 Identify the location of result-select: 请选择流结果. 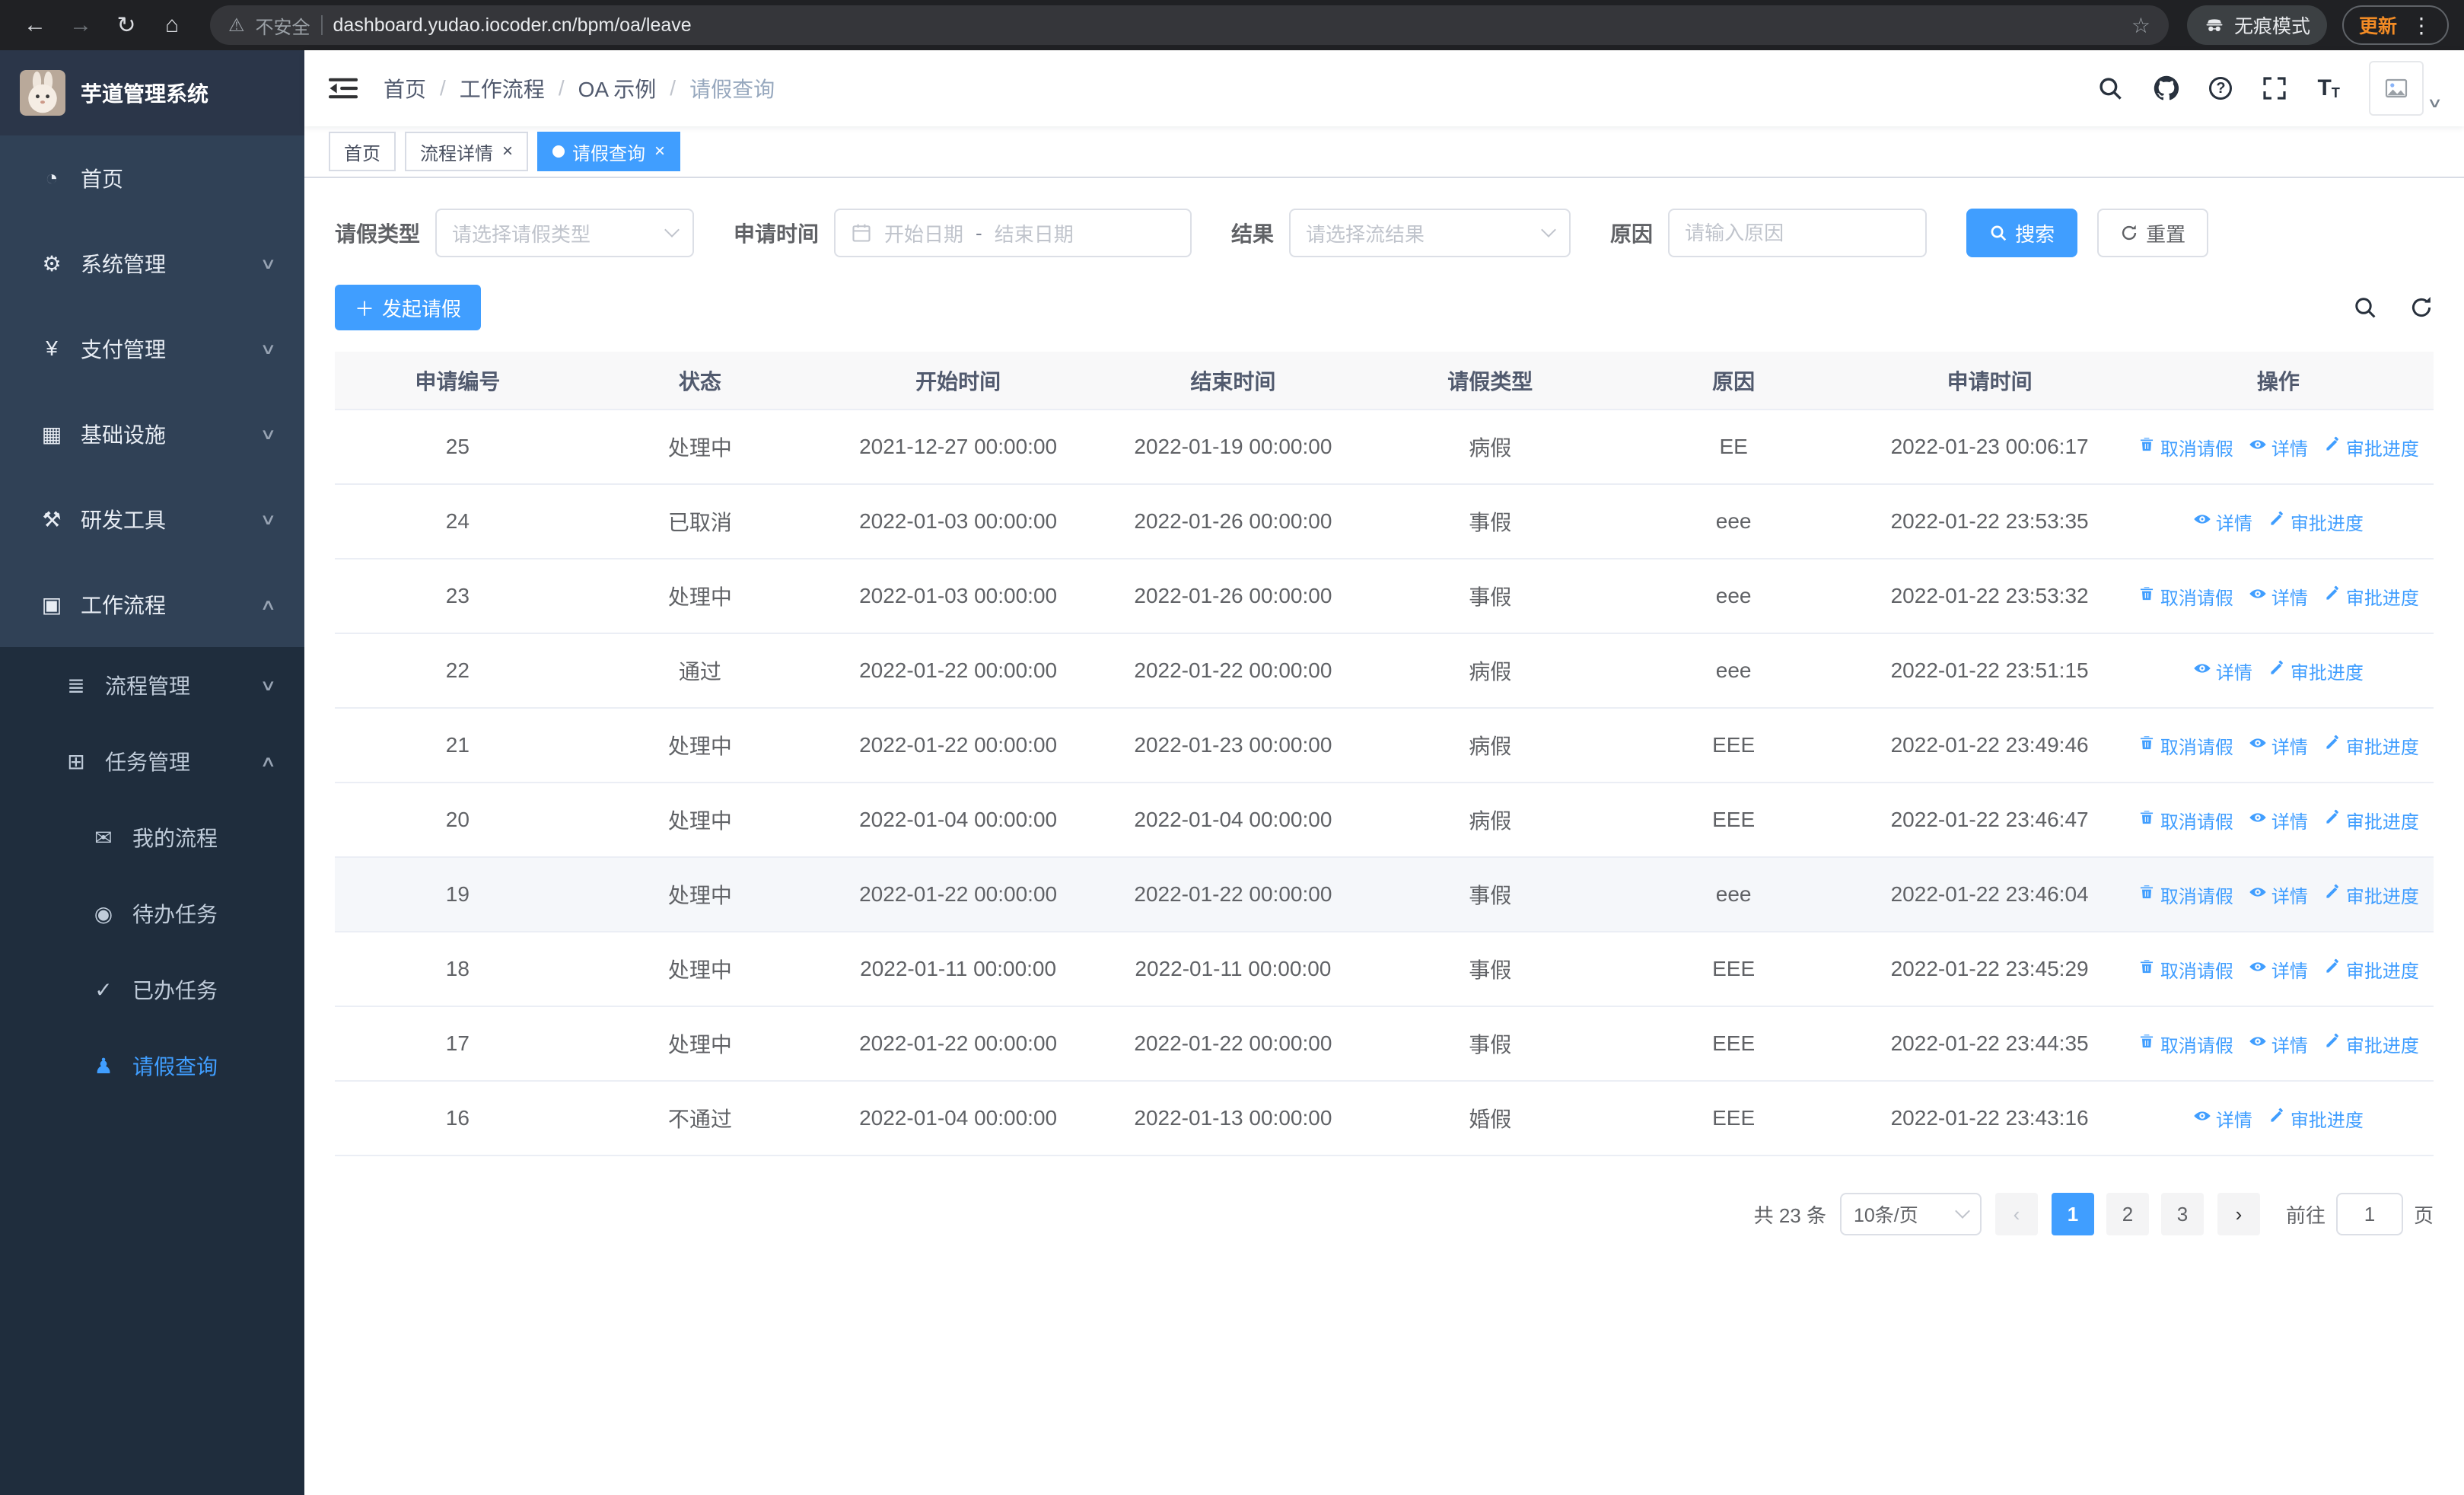
(1430, 233).